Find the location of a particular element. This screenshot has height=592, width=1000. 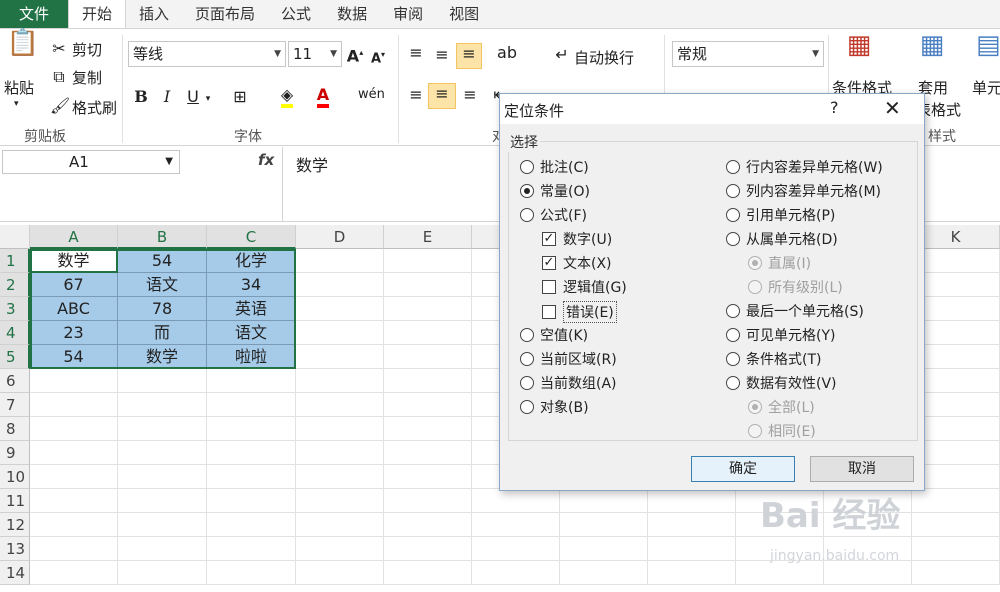

paste-icon: 📋 is located at coordinates (23, 49).